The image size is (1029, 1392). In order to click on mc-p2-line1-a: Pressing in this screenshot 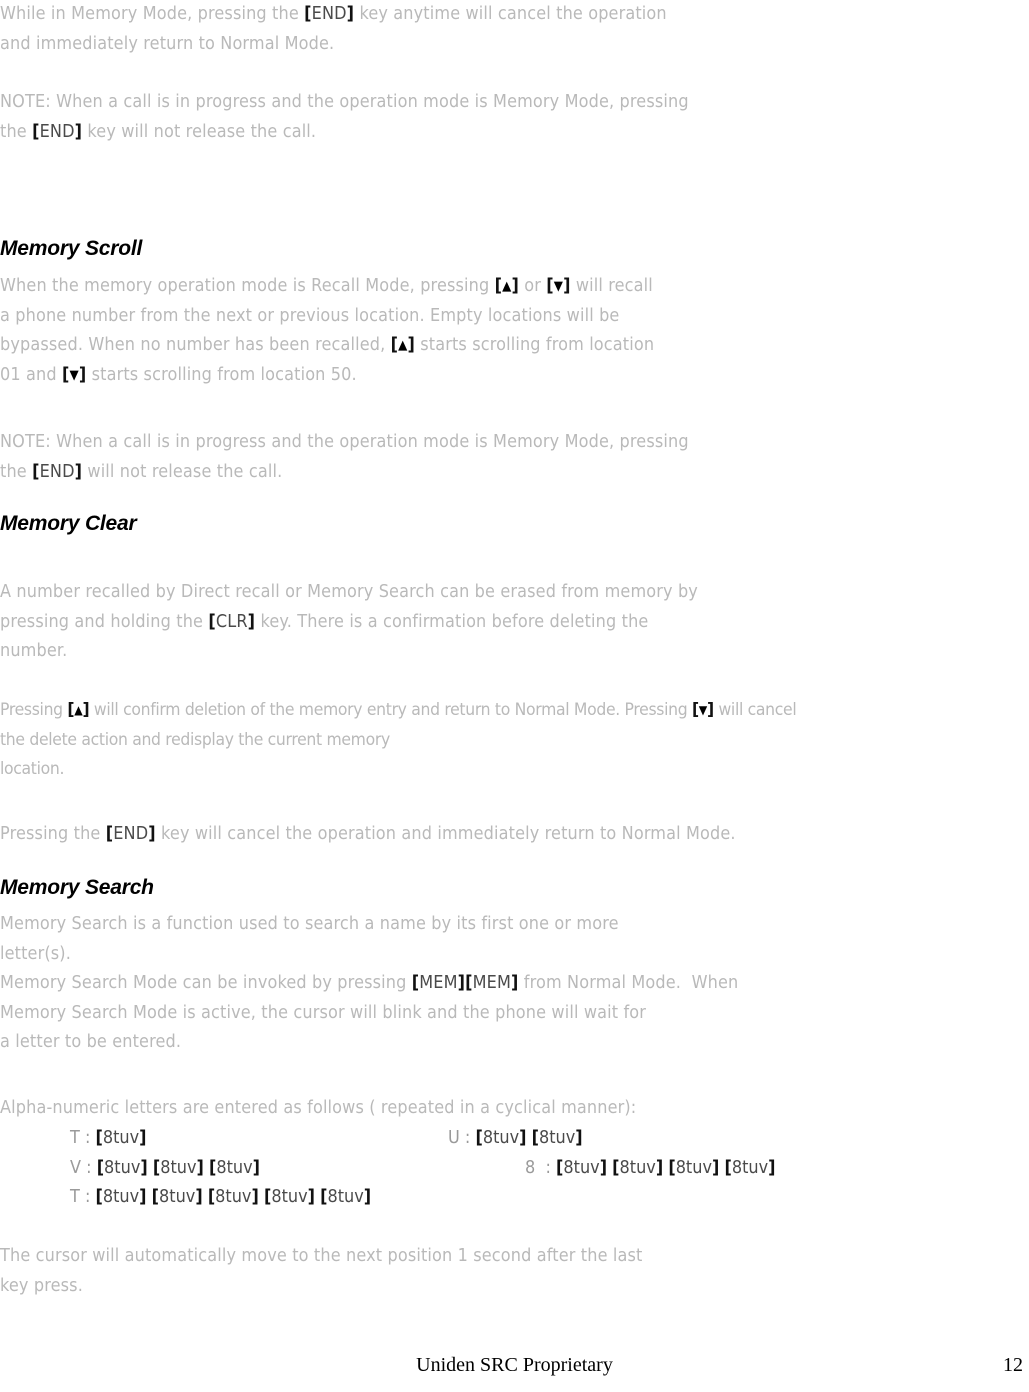, I will do `click(34, 710)`.